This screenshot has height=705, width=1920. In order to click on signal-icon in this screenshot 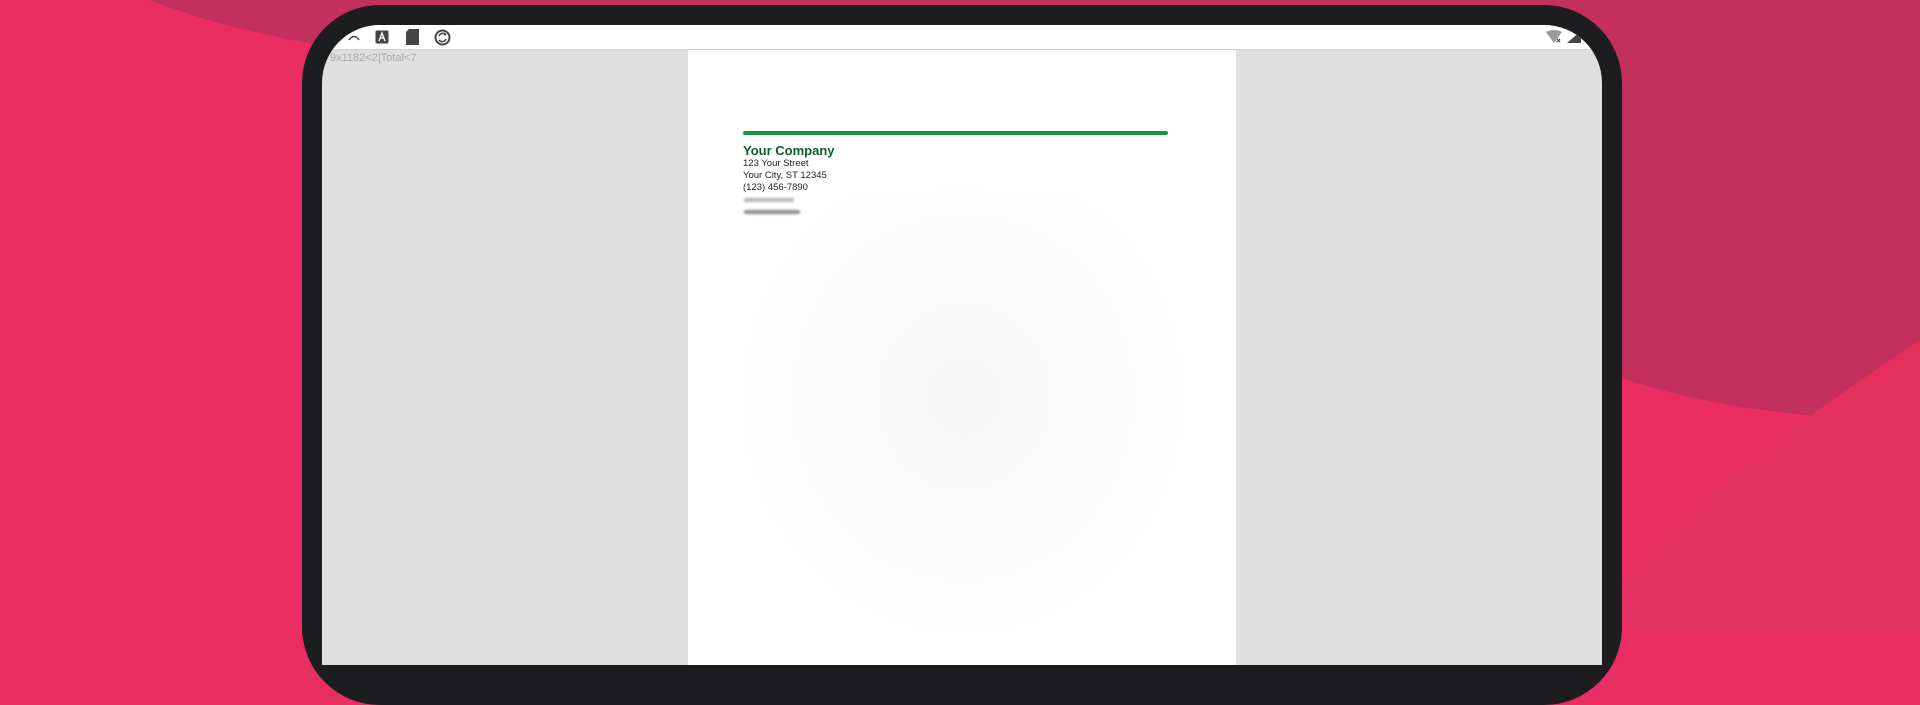, I will do `click(354, 37)`.